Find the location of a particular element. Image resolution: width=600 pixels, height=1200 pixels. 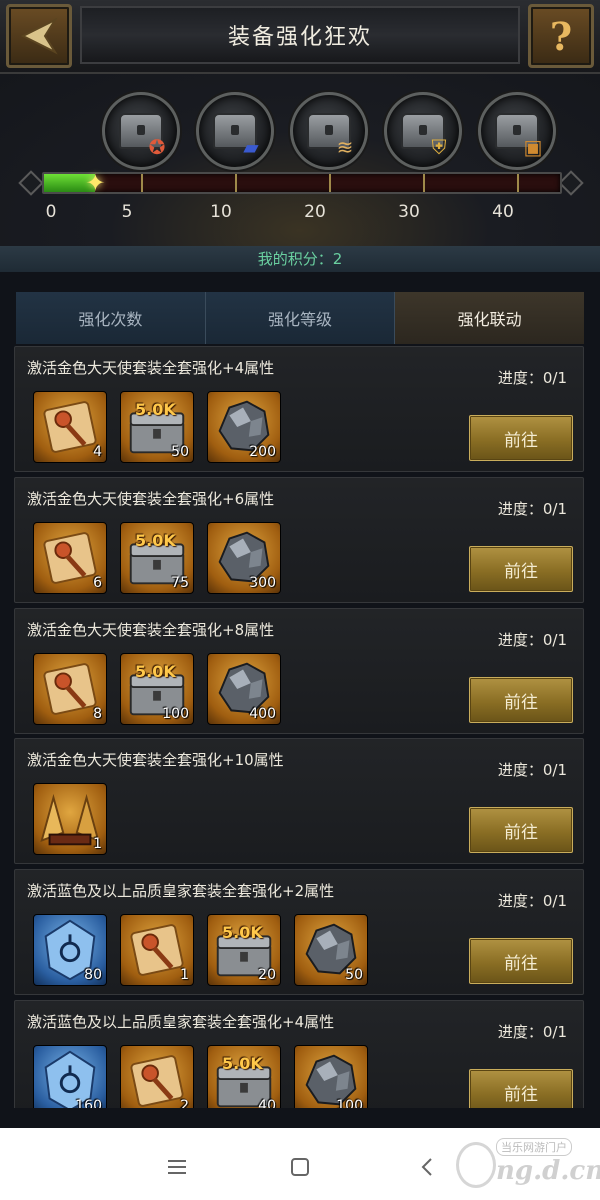

reward-item: 5.0K 100 is located at coordinates (157, 689).